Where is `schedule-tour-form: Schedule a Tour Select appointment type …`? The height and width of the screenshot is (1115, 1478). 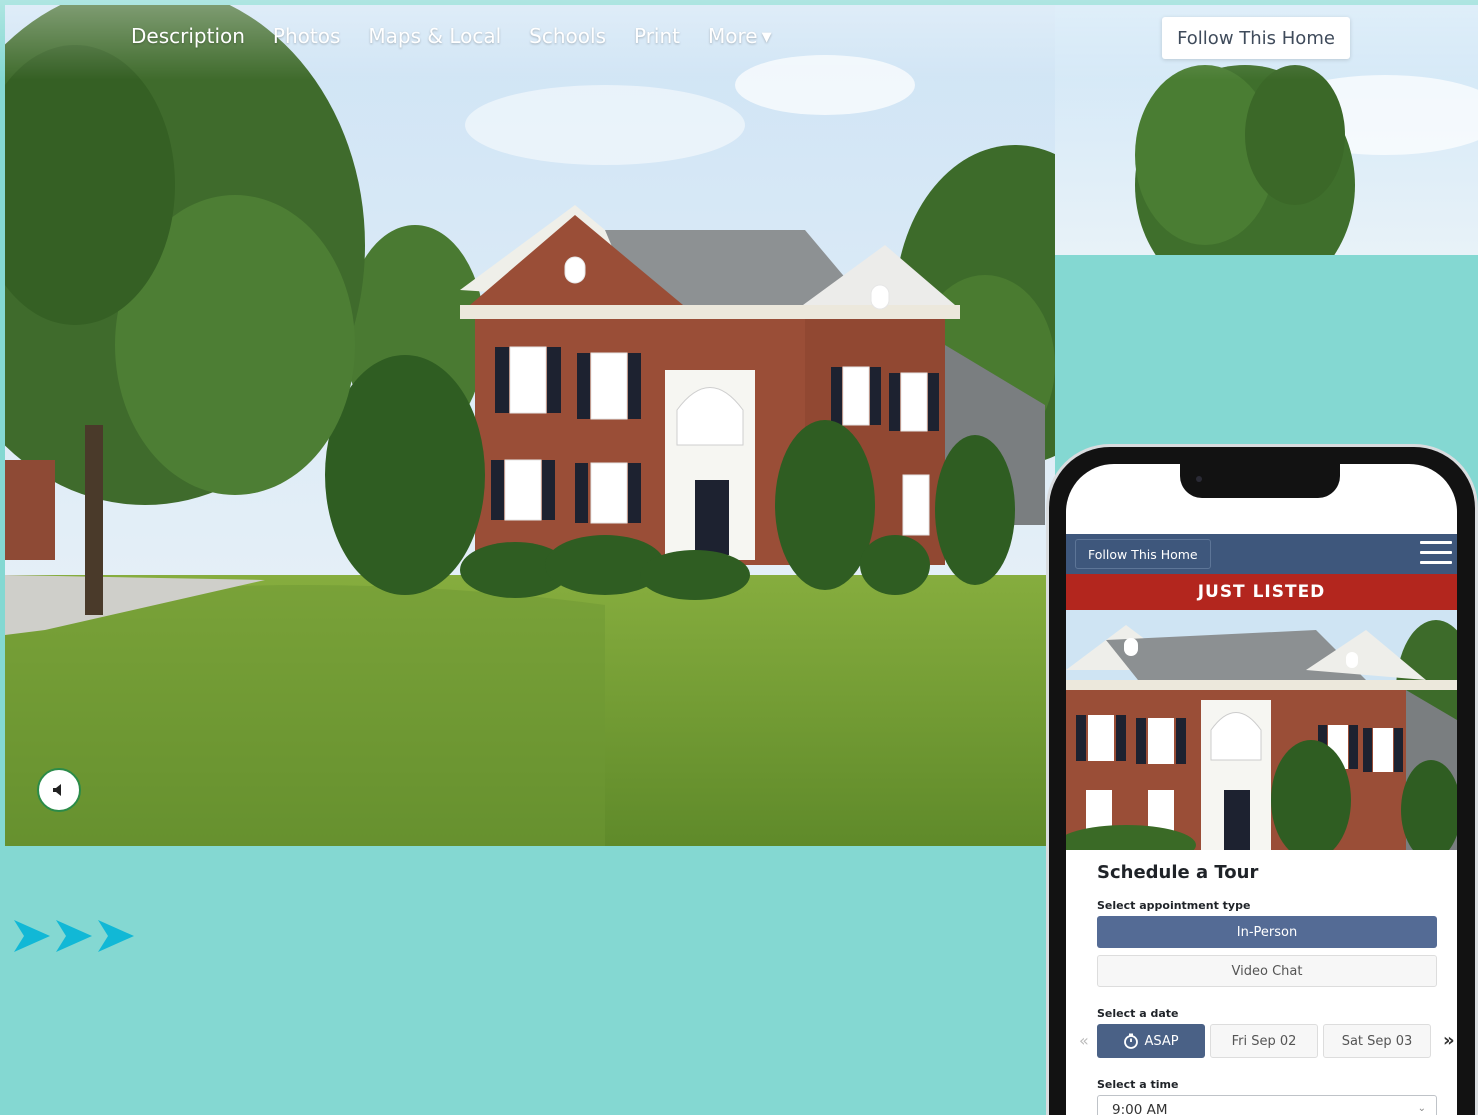 schedule-tour-form: Schedule a Tour Select appointment type … is located at coordinates (1267, 988).